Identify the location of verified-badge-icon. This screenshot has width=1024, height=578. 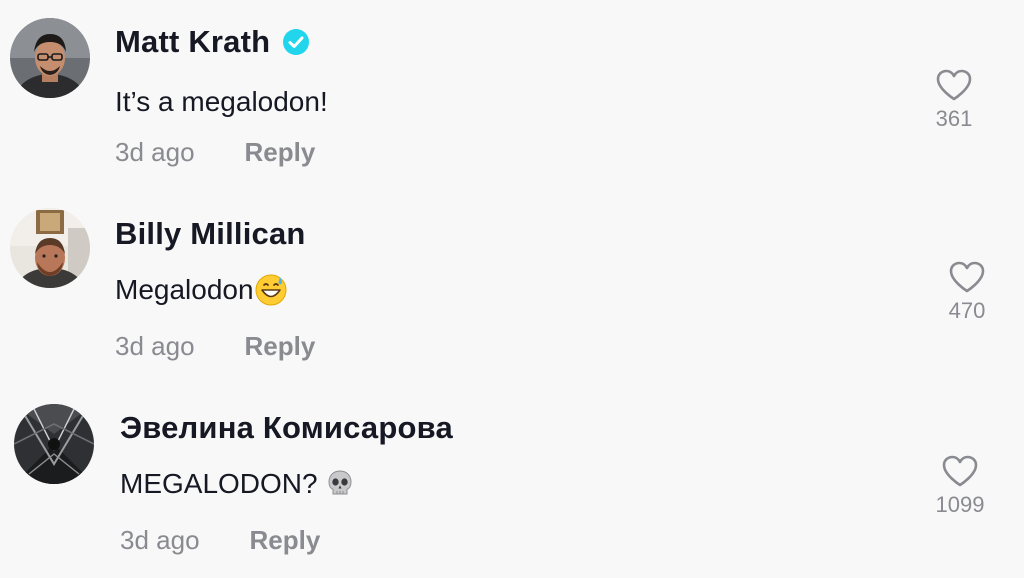
(296, 42).